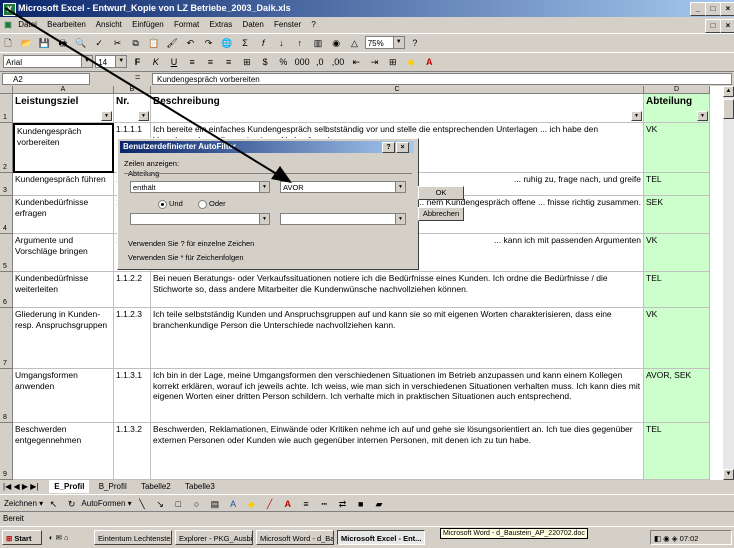  What do you see at coordinates (6, 253) in the screenshot?
I see `row-header: 5` at bounding box center [6, 253].